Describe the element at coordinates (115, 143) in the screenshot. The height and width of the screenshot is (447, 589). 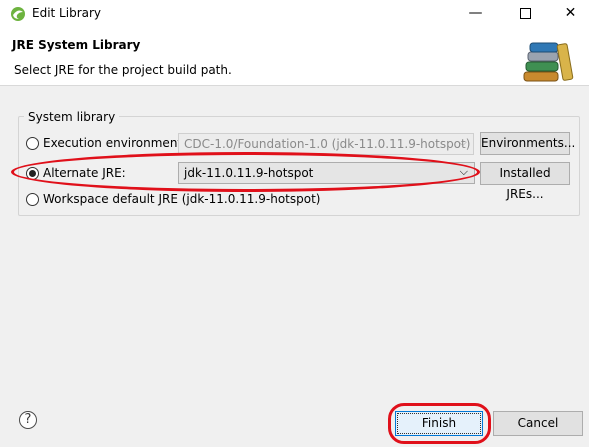
I see `execution-environment-label: Execution environment:` at that location.